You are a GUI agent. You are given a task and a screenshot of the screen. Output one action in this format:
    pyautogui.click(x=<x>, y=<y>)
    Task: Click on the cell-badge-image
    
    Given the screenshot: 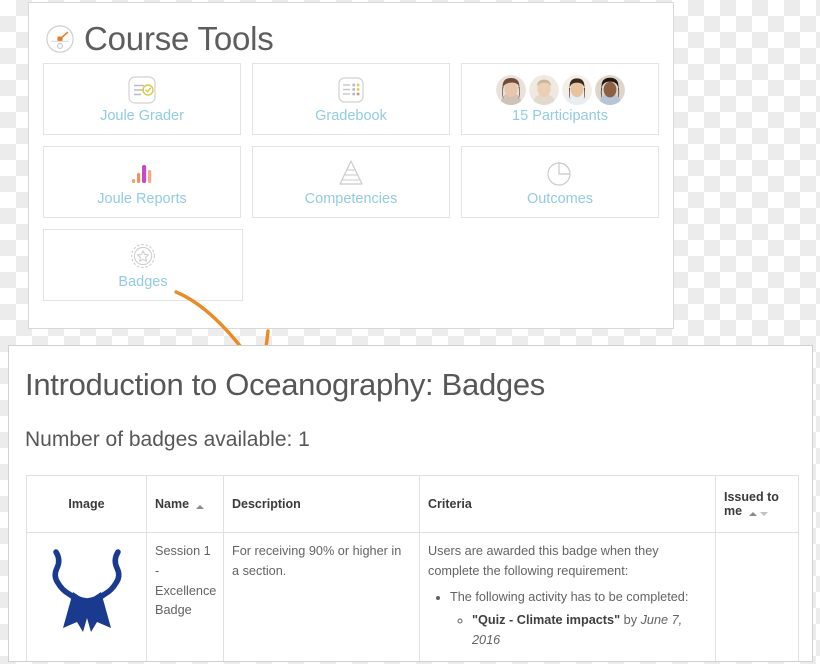 What is the action you would take?
    pyautogui.click(x=86, y=596)
    